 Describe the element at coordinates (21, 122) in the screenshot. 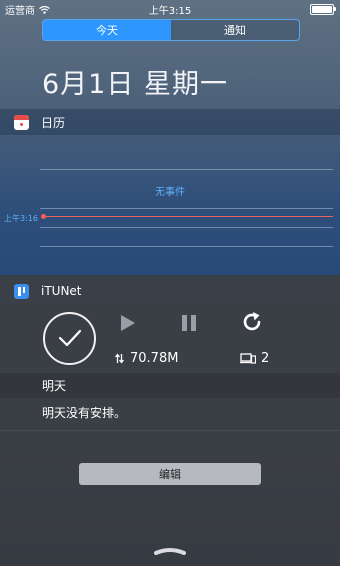

I see `calendar-icon` at that location.